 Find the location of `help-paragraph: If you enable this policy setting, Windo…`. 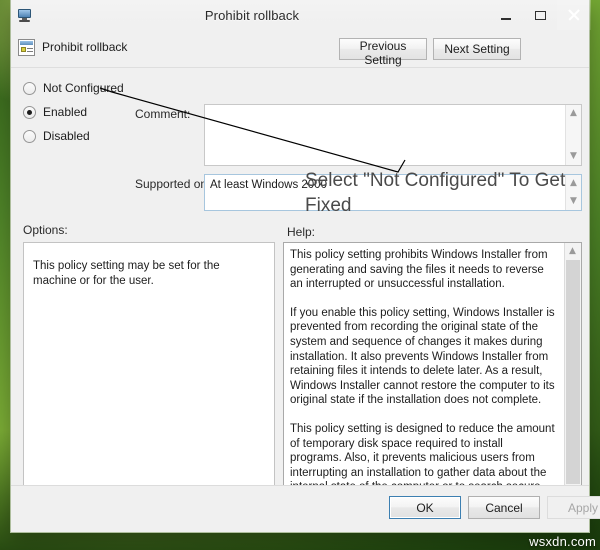

help-paragraph: If you enable this policy setting, Windo… is located at coordinates (422, 356).